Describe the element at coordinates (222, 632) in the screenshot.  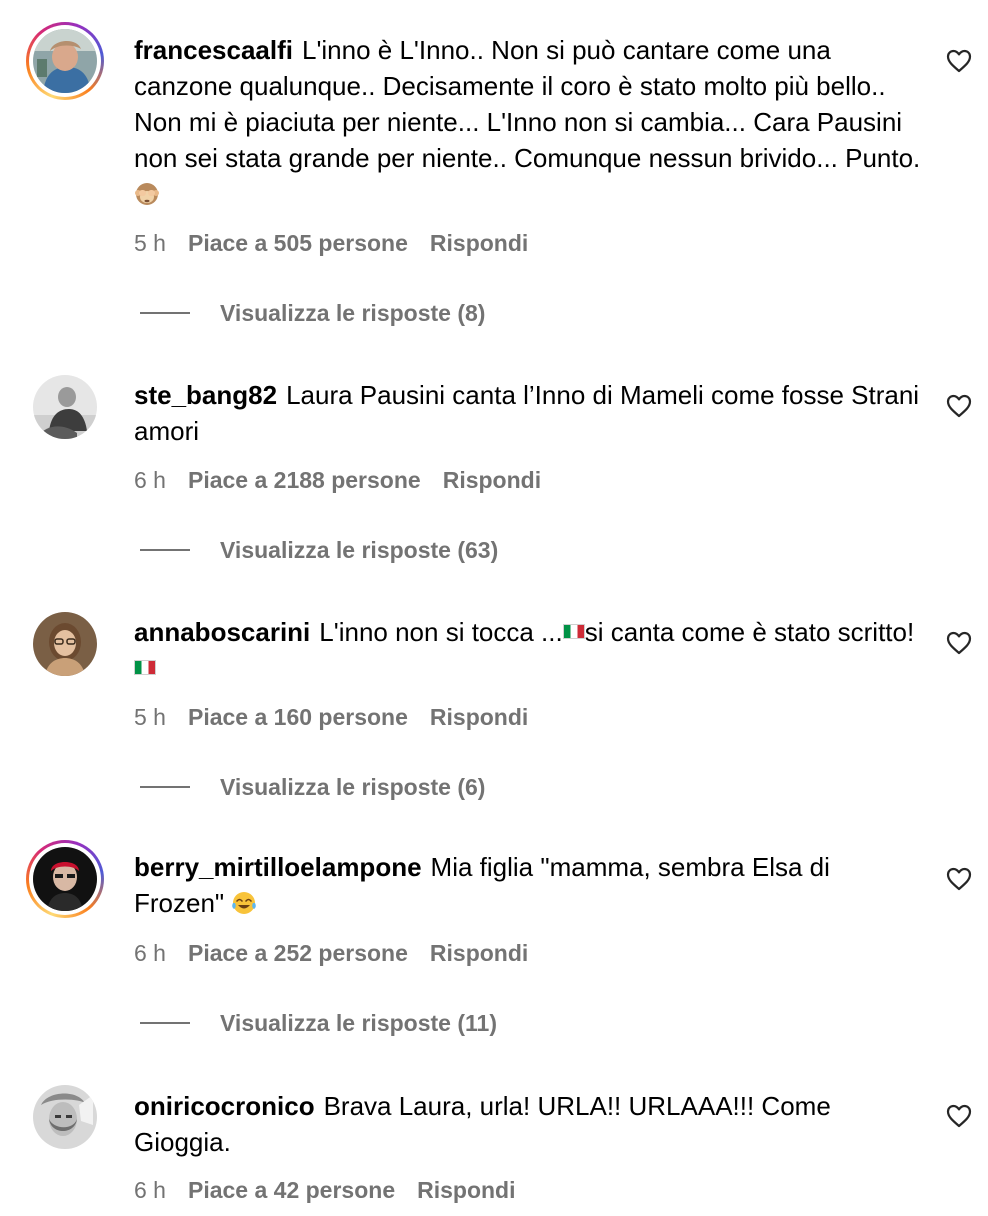
I see `comment-username: annaboscarini` at that location.